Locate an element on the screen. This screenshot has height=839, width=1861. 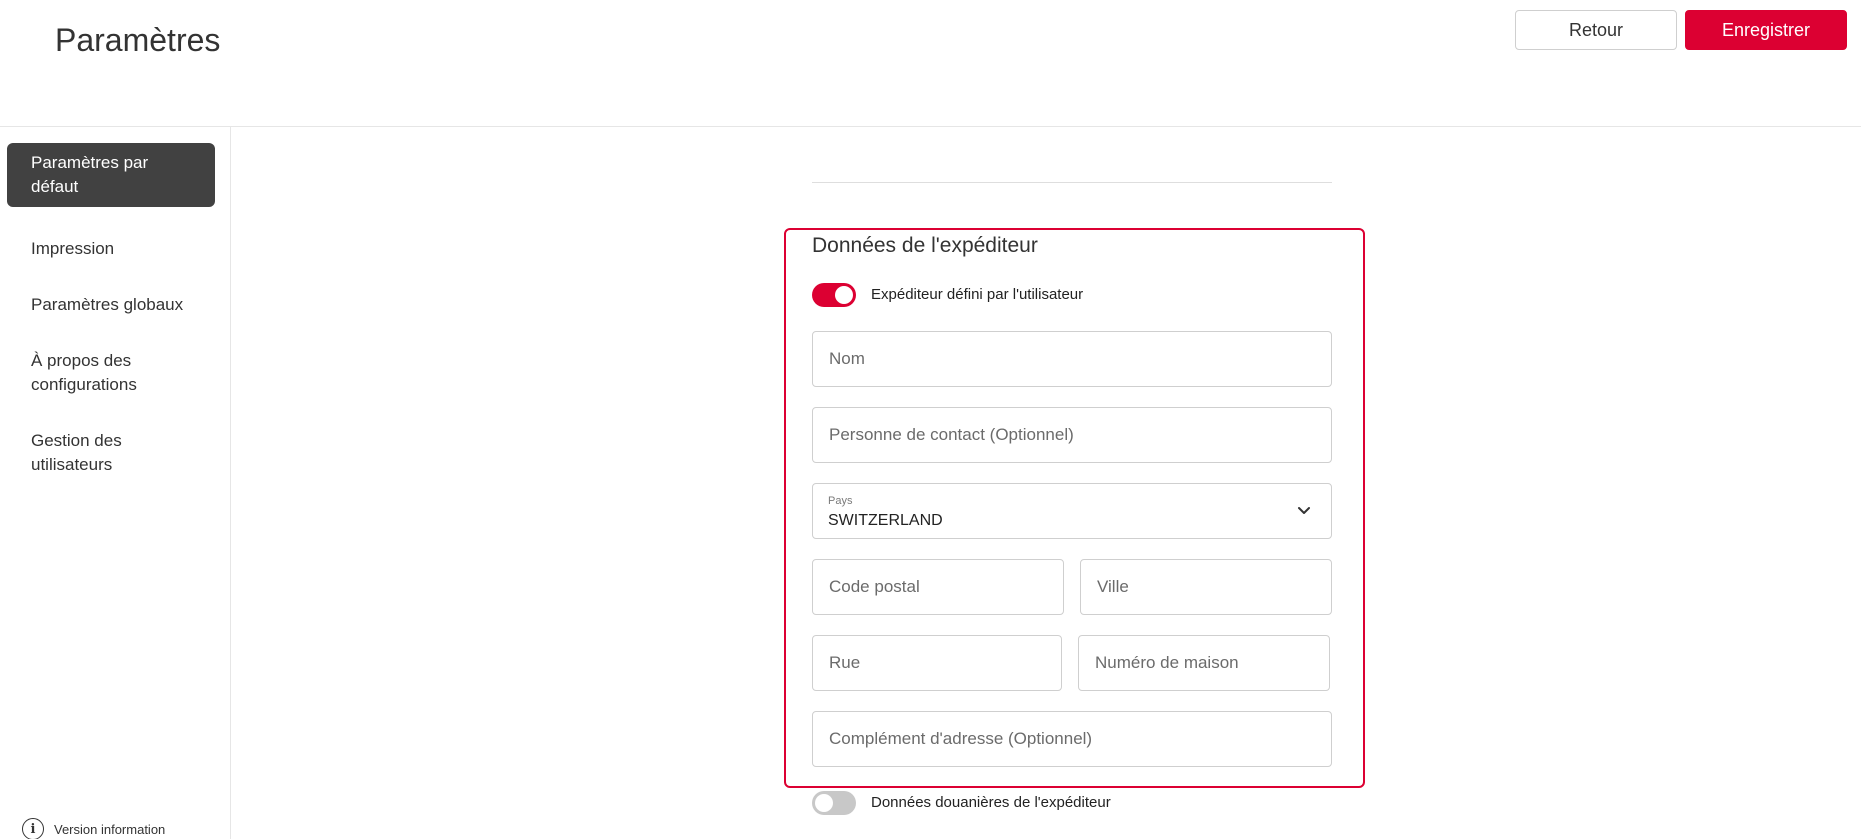
street-field is located at coordinates (937, 663).